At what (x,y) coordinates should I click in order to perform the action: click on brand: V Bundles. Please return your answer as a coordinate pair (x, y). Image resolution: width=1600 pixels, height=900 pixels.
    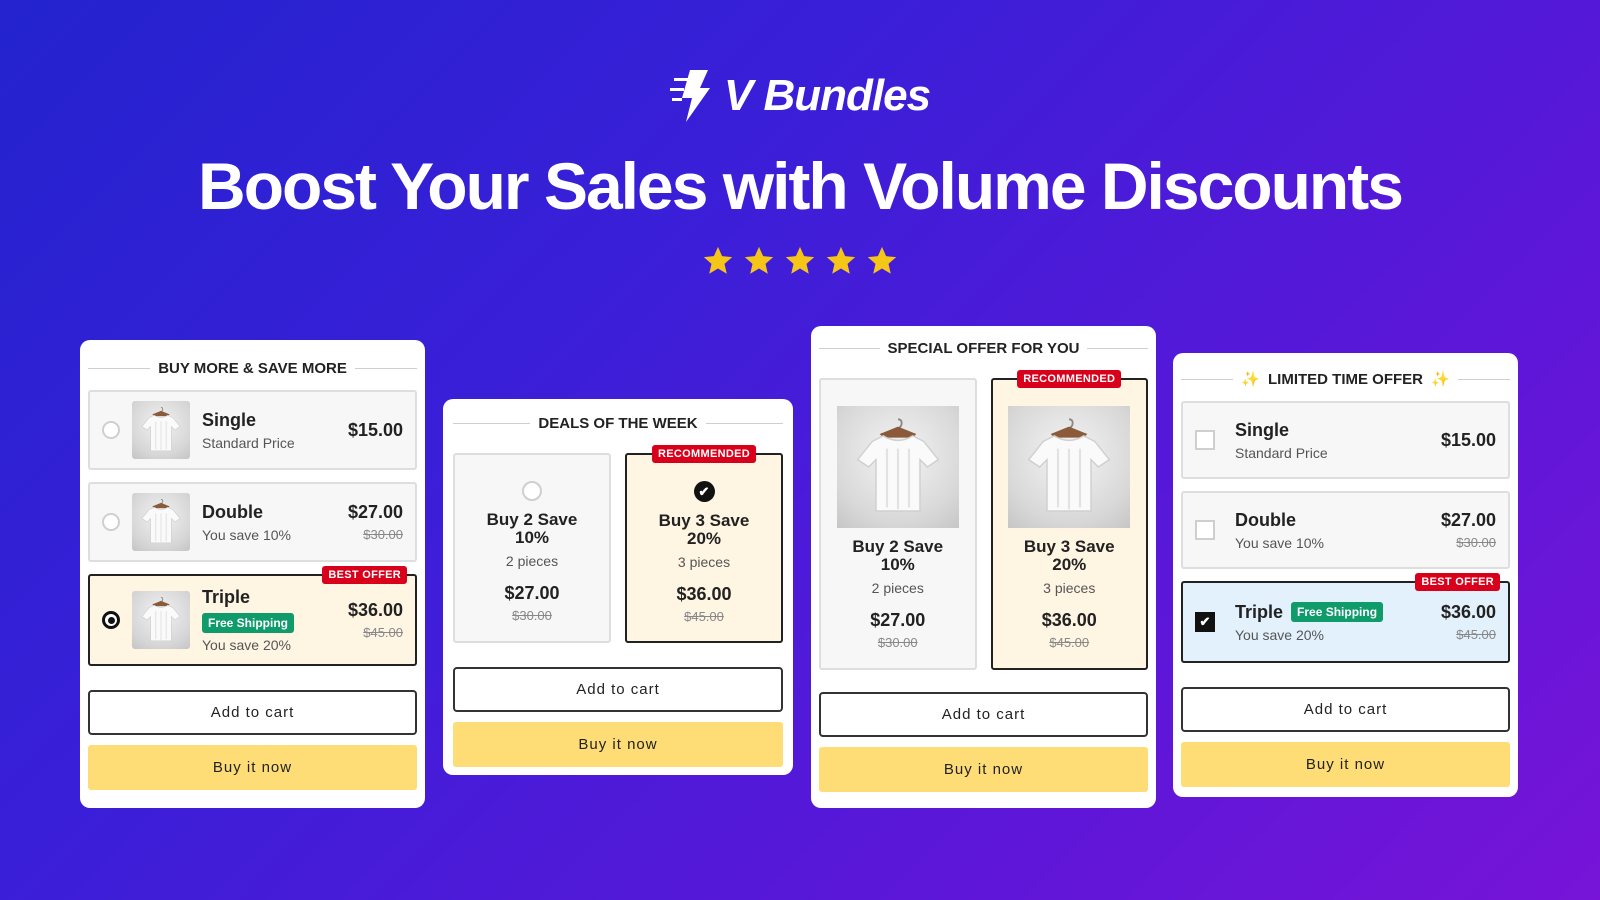
    Looking at the image, I should click on (800, 96).